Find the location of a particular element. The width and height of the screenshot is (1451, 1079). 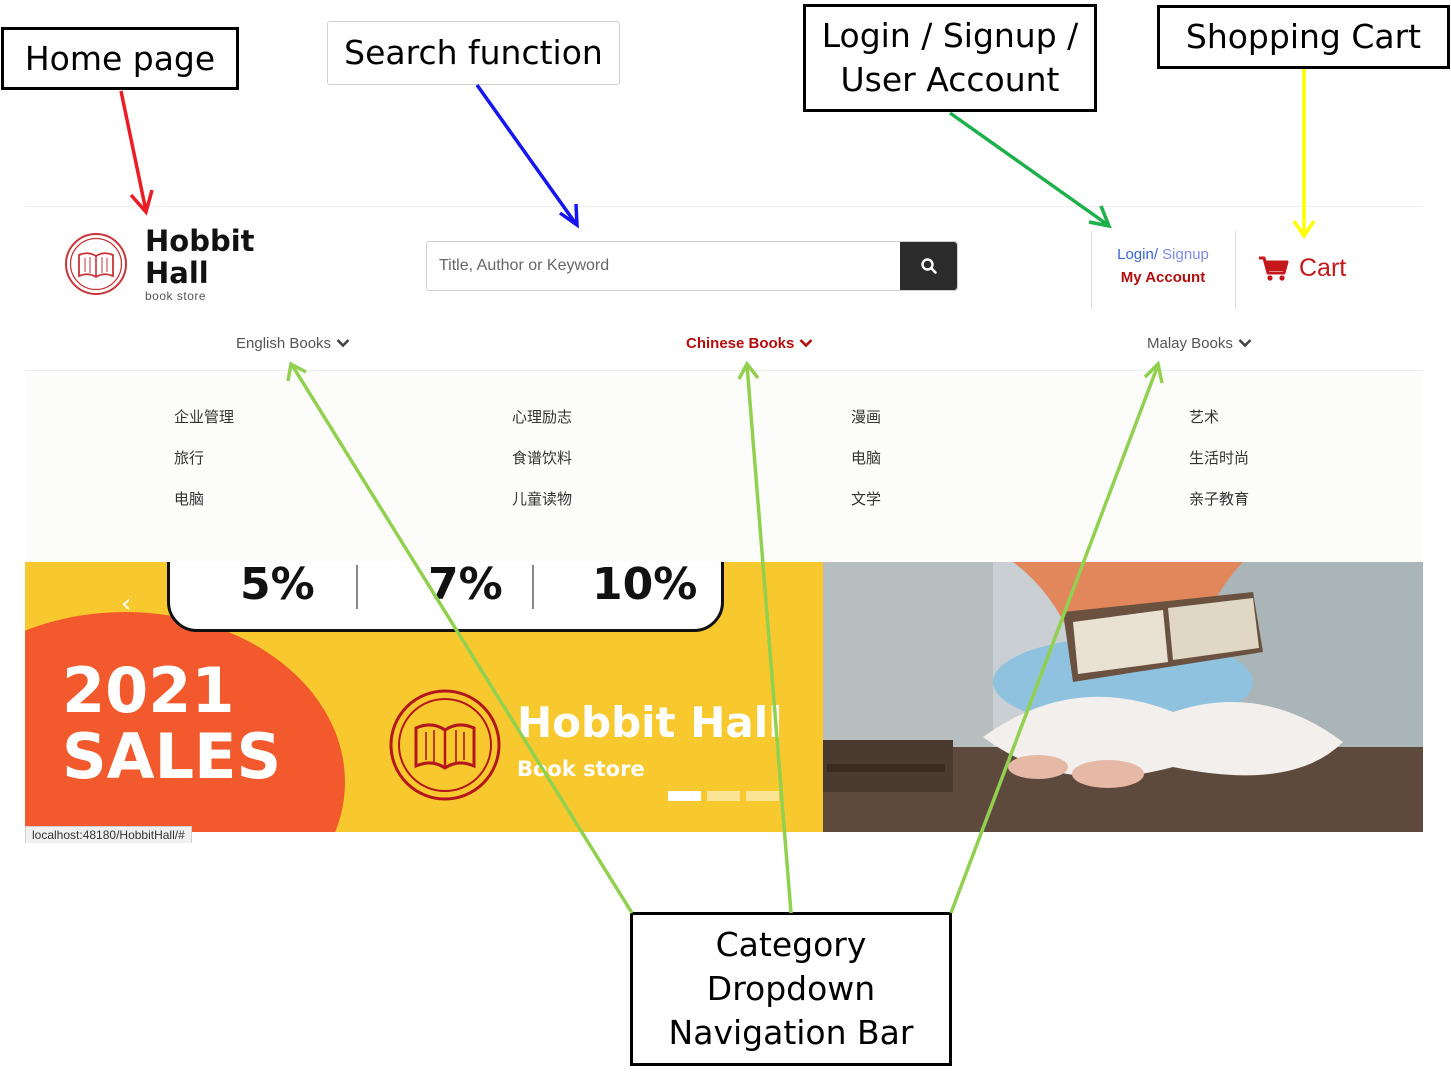

callout-category-line2: Dropdown is located at coordinates (791, 988).